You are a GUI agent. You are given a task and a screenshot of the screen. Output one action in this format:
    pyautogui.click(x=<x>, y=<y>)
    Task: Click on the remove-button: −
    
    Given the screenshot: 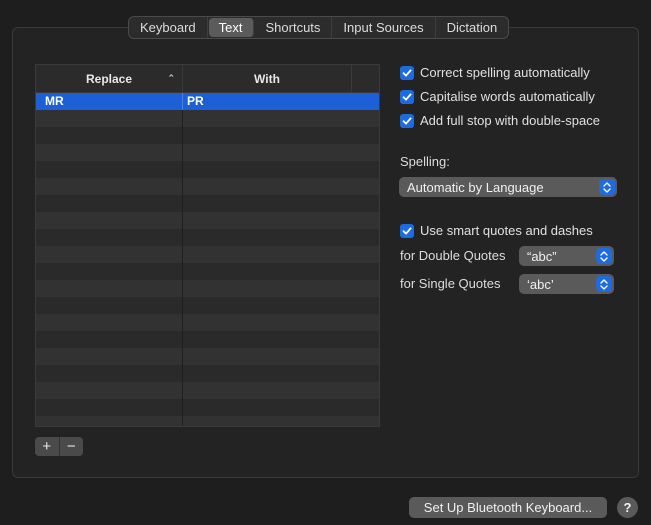 What is the action you would take?
    pyautogui.click(x=72, y=446)
    